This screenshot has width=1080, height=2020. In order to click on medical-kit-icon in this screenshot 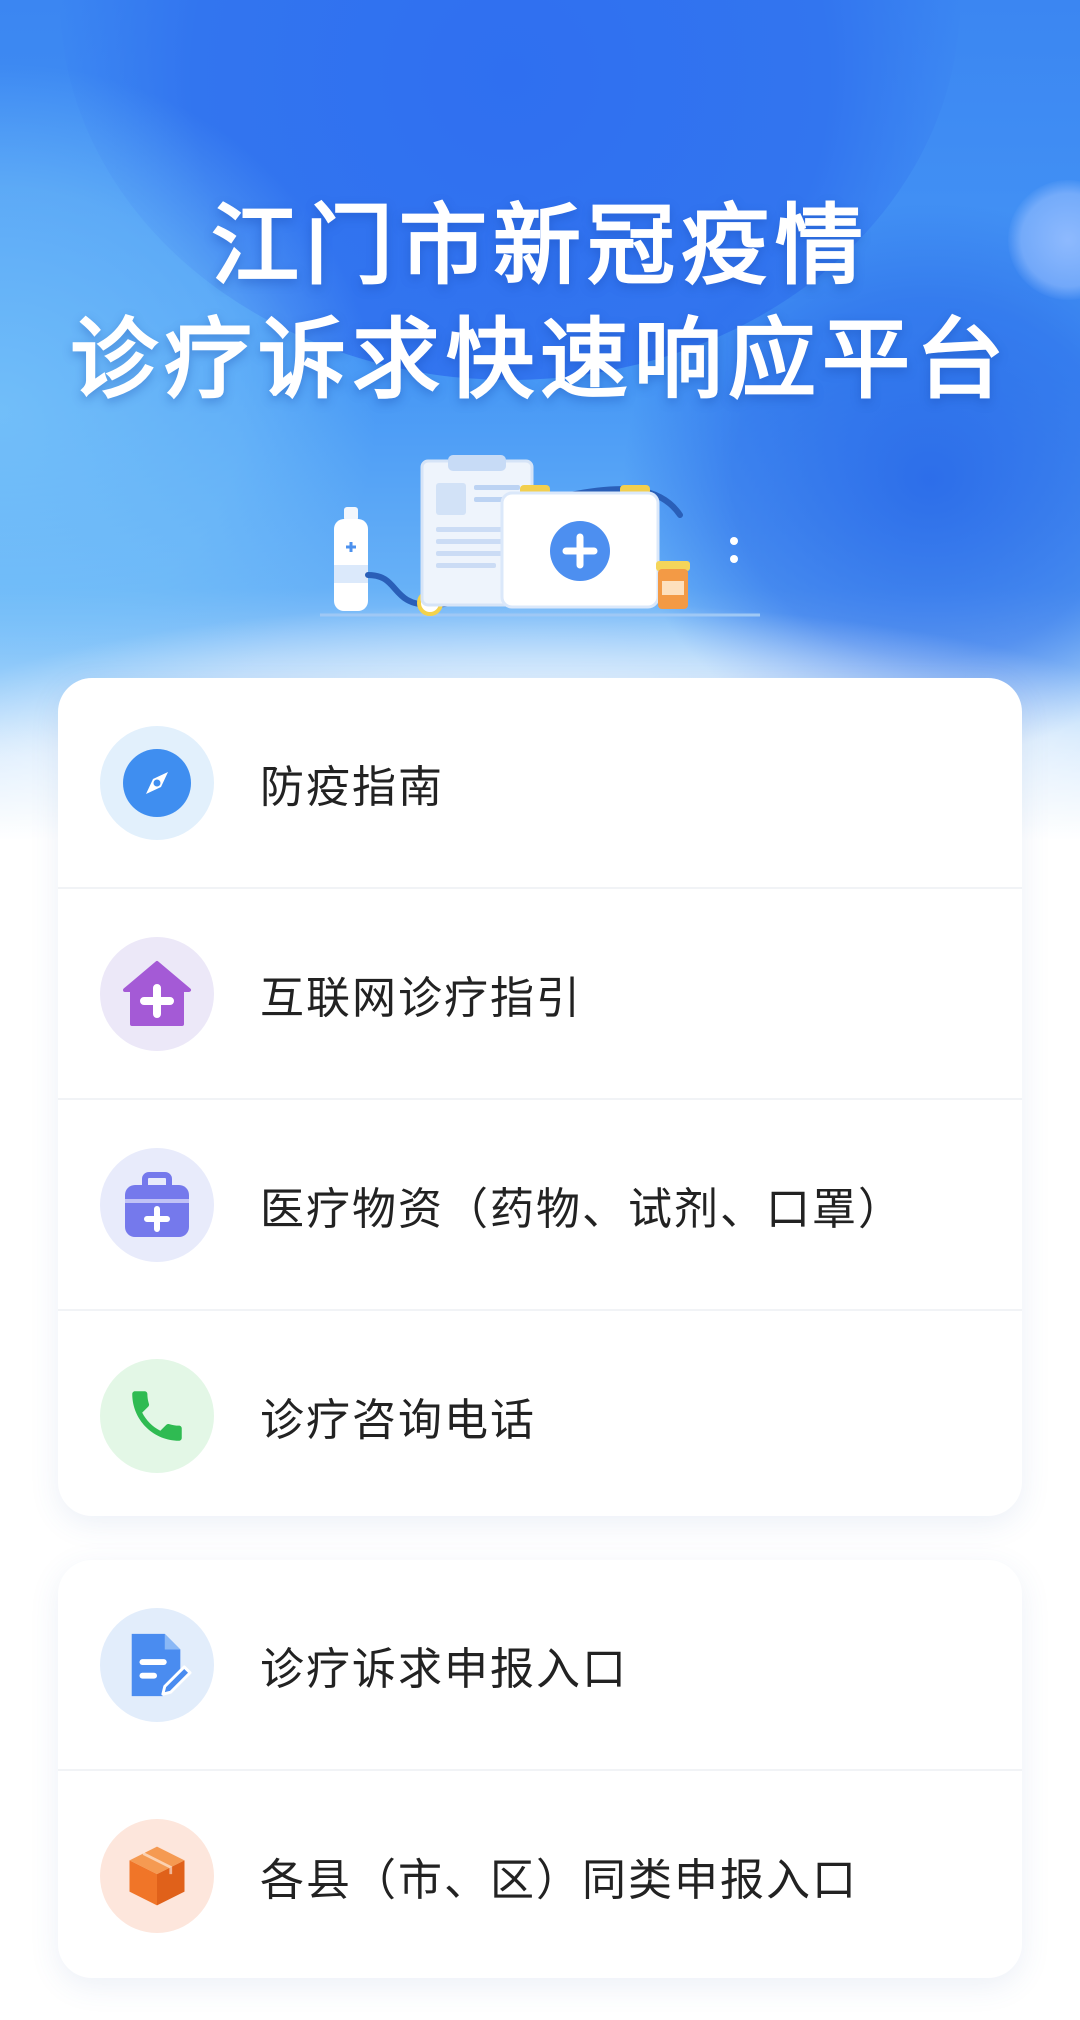, I will do `click(157, 1204)`.